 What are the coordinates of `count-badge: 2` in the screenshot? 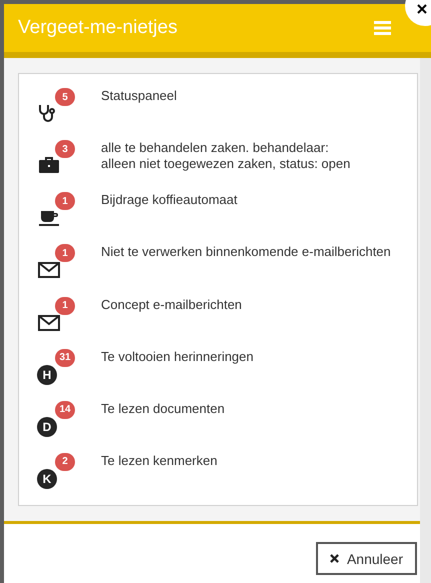 It's located at (65, 461).